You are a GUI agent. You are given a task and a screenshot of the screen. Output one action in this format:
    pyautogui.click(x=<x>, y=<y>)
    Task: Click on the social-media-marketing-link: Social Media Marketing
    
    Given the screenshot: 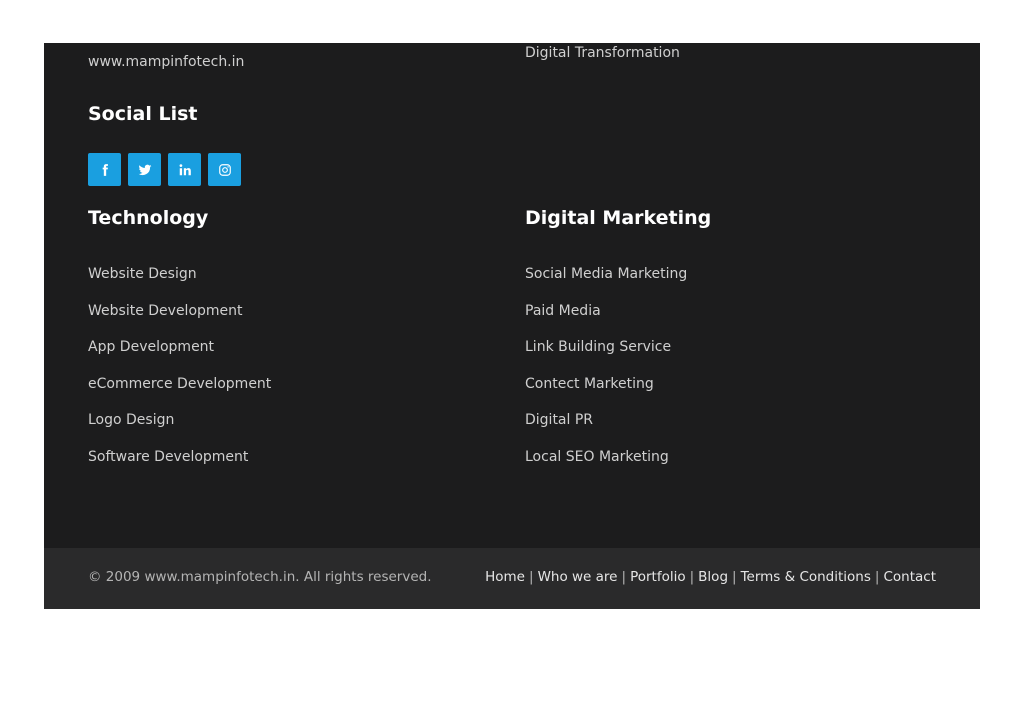 What is the action you would take?
    pyautogui.click(x=606, y=274)
    